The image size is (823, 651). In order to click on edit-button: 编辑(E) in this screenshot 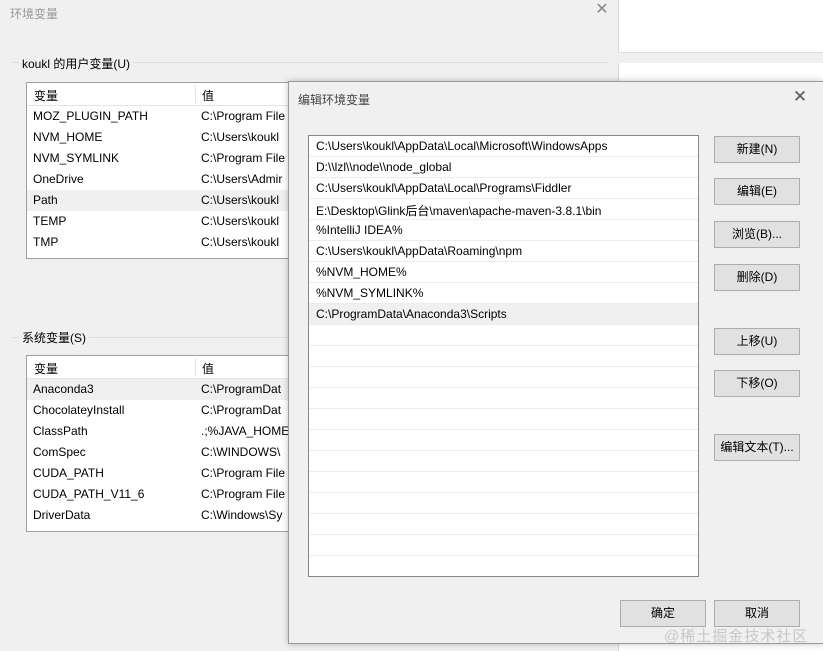, I will do `click(757, 191)`.